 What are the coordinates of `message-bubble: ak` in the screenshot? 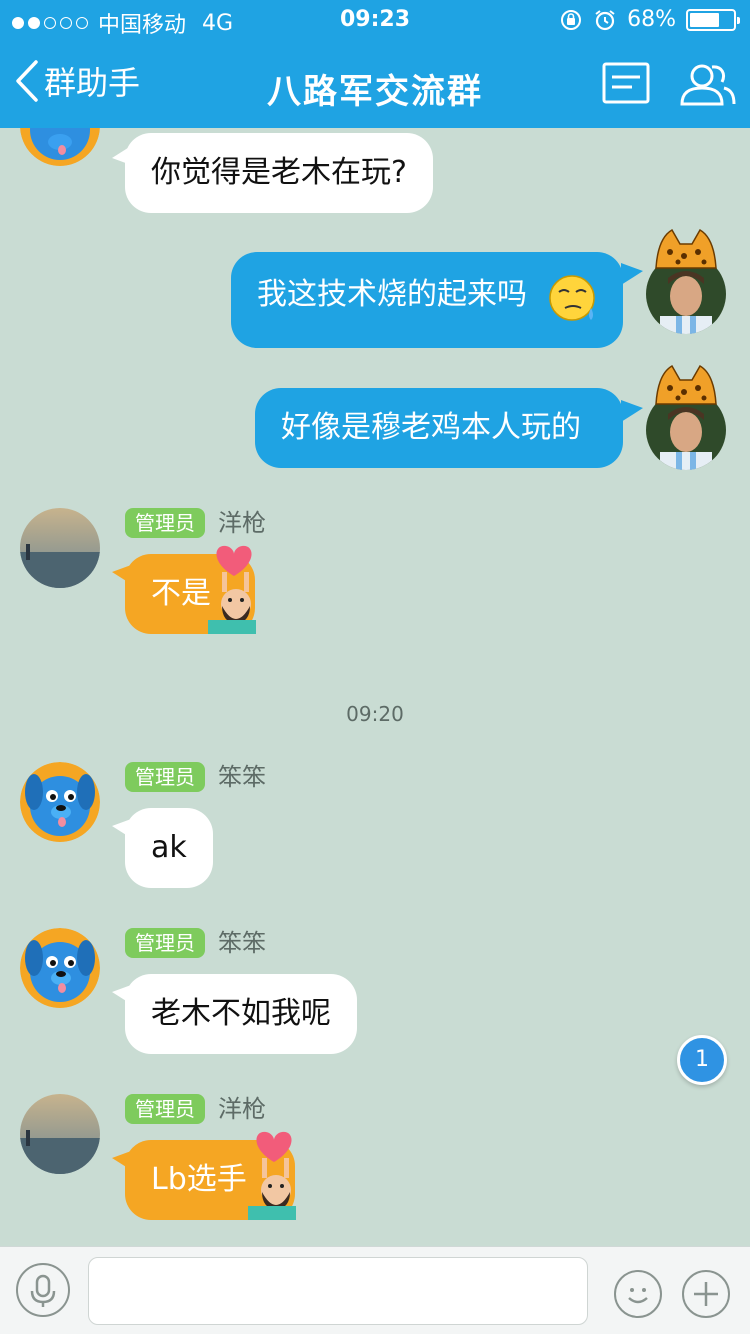 It's located at (169, 848).